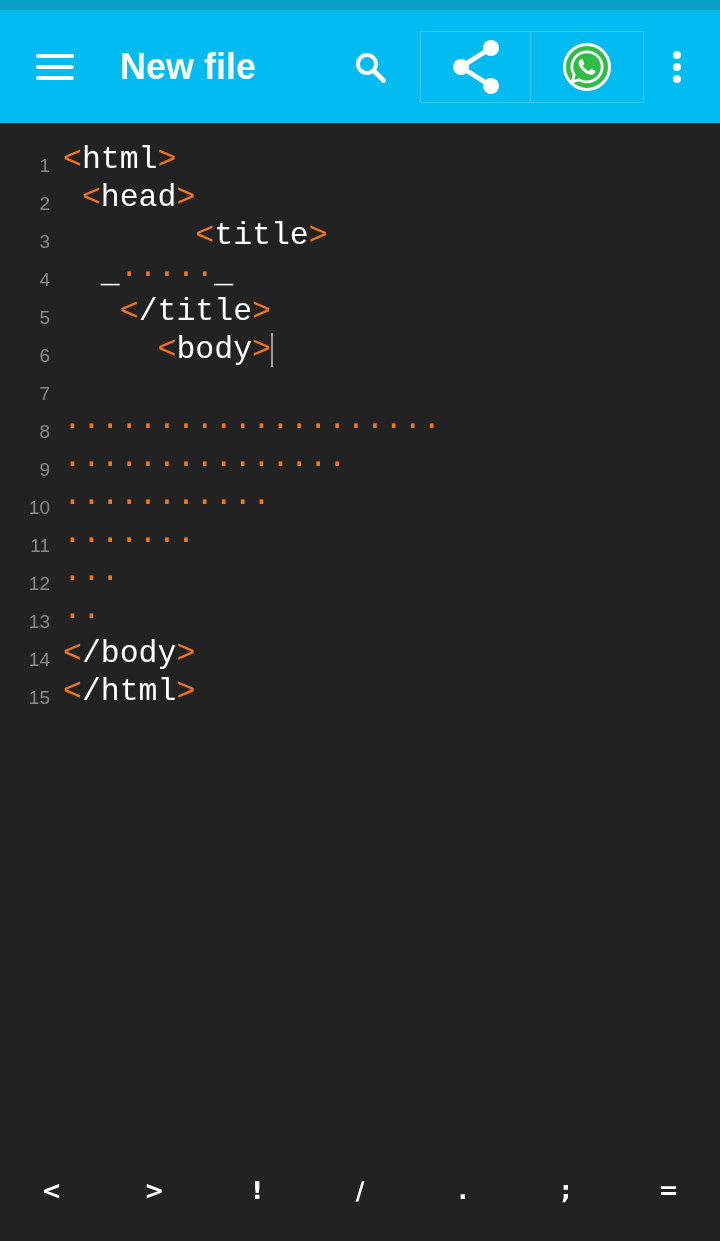 The width and height of the screenshot is (720, 1241). I want to click on line-number: 5, so click(44, 317).